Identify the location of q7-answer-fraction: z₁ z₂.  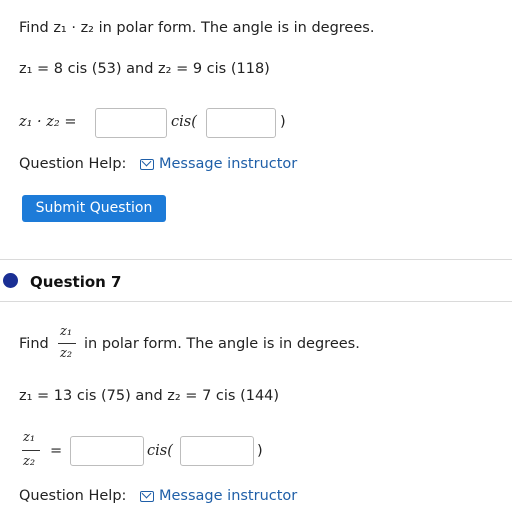
(31, 451).